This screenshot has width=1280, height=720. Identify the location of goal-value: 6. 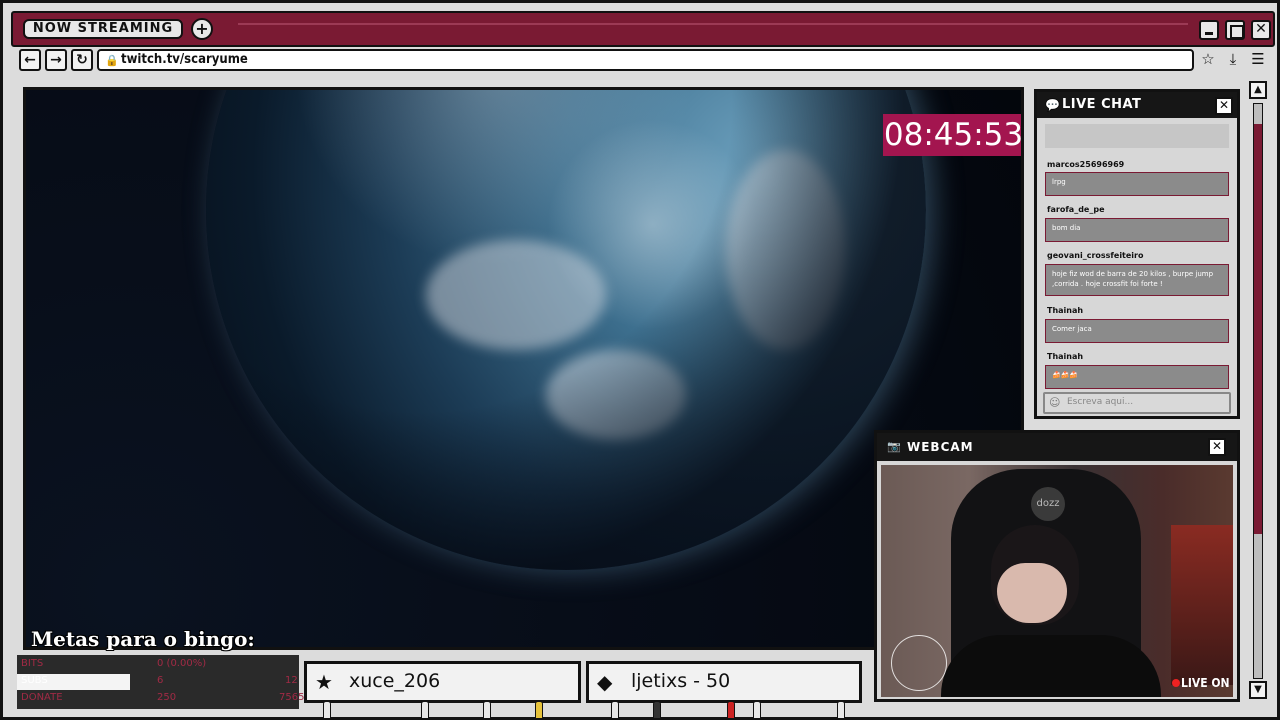
(160, 680).